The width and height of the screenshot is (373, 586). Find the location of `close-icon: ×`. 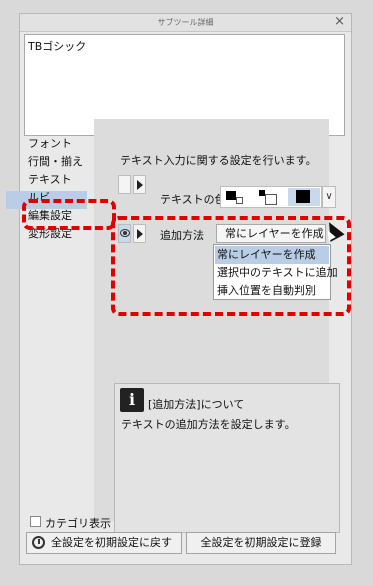

close-icon: × is located at coordinates (339, 22).